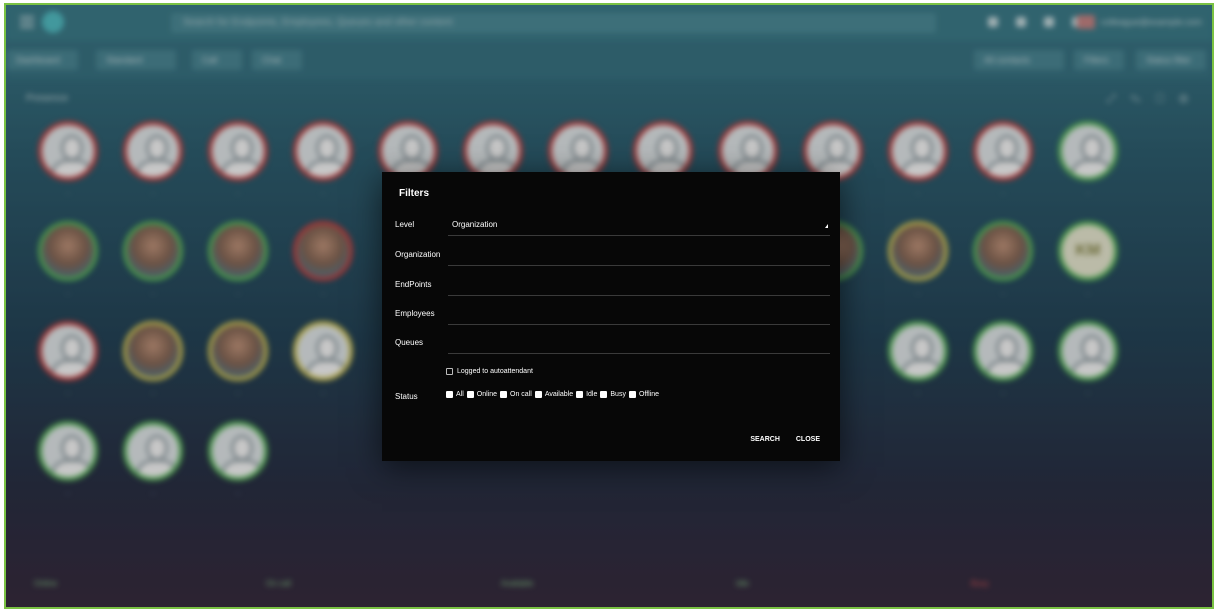 The width and height of the screenshot is (1218, 612). I want to click on logged-autoattendant-option: Logged to autoattendant, so click(489, 371).